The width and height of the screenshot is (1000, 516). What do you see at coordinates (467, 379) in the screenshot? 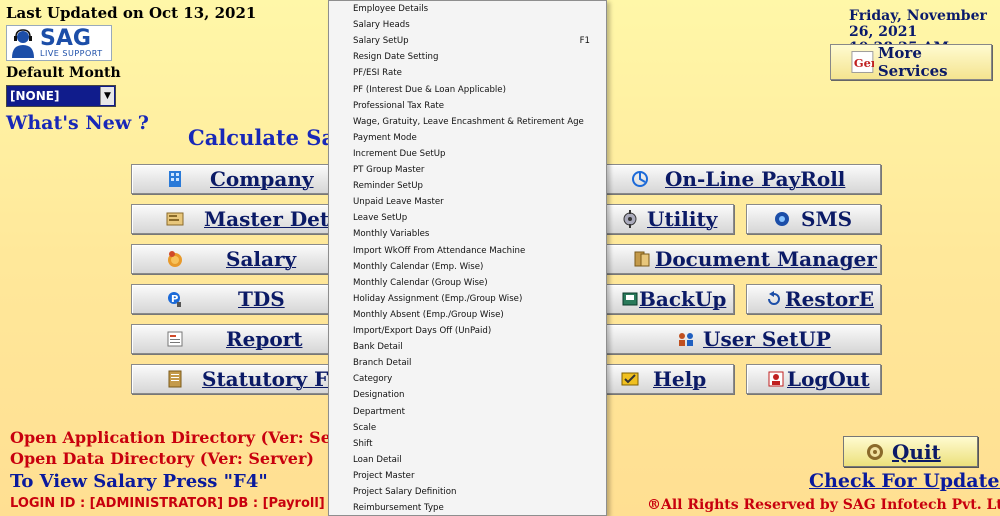
I see `menu-item: Category` at bounding box center [467, 379].